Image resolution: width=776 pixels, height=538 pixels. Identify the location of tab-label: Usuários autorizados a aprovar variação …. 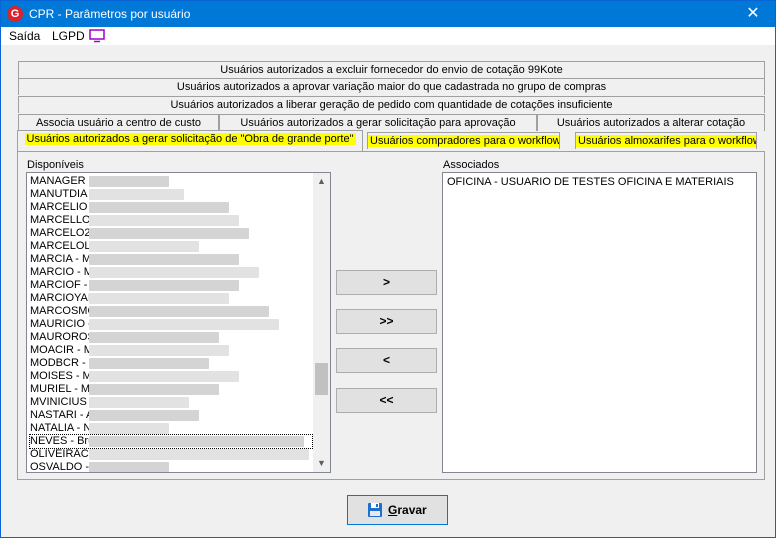
(391, 87).